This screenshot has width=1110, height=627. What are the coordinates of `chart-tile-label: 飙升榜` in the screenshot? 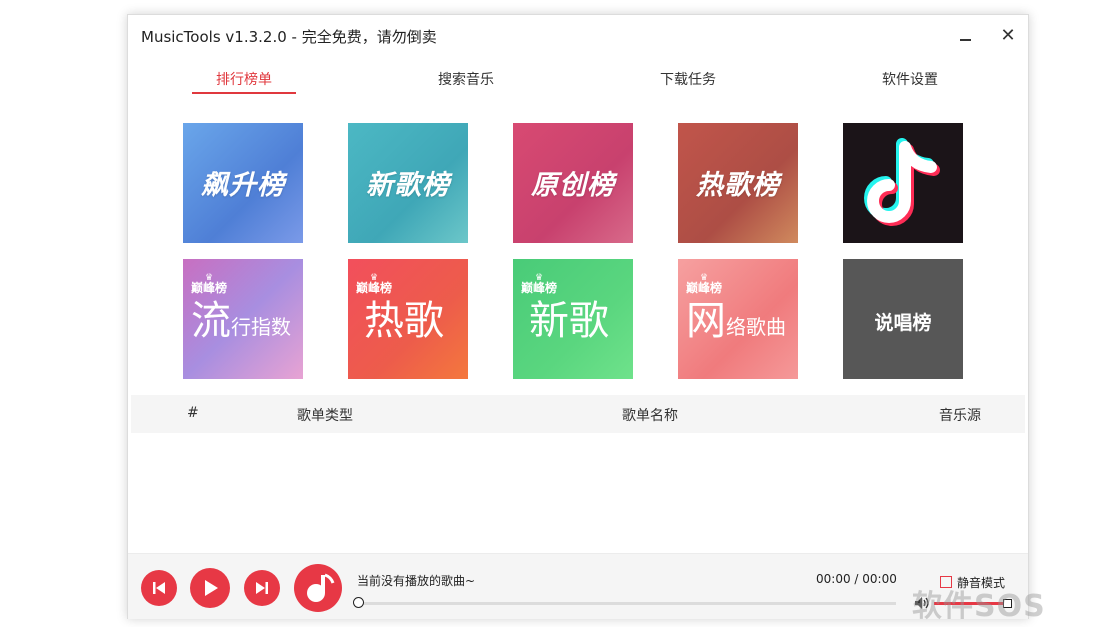 It's located at (243, 185).